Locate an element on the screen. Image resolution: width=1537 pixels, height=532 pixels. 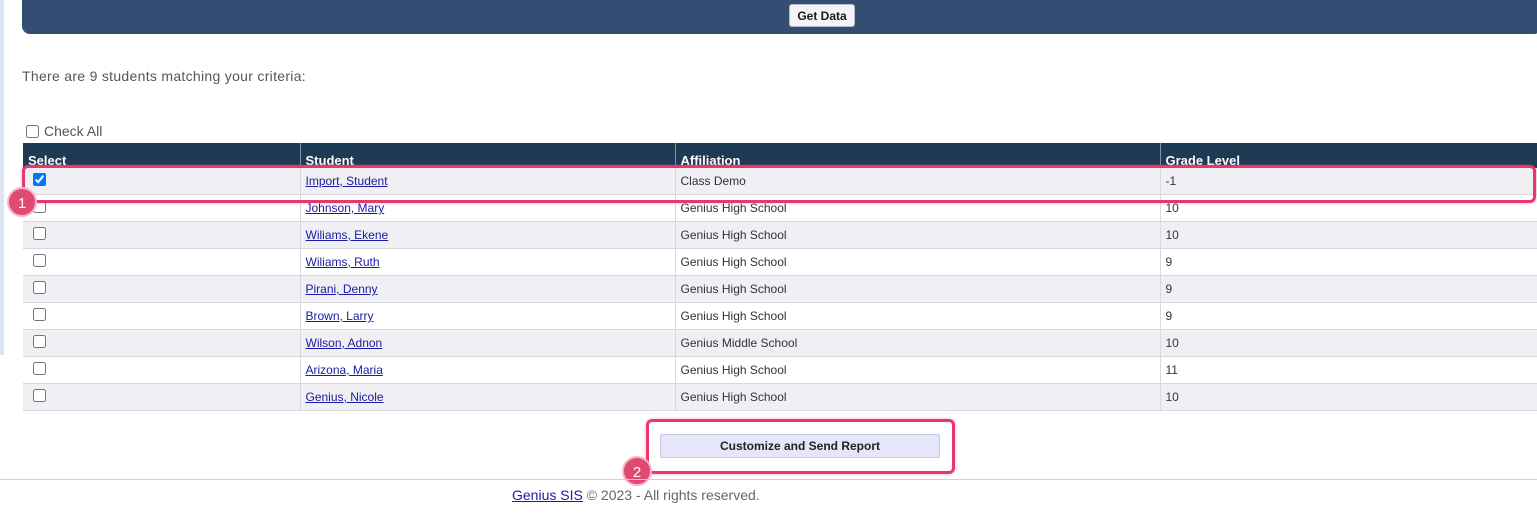
table-row: Pirani, Denny Genius High School 9 is located at coordinates (780, 289).